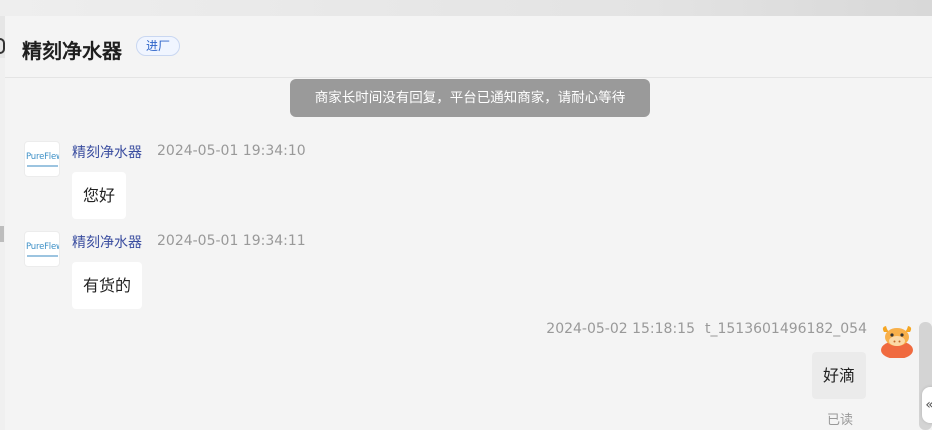  What do you see at coordinates (468, 47) in the screenshot?
I see `chat-header: 精刻净水器 进厂` at bounding box center [468, 47].